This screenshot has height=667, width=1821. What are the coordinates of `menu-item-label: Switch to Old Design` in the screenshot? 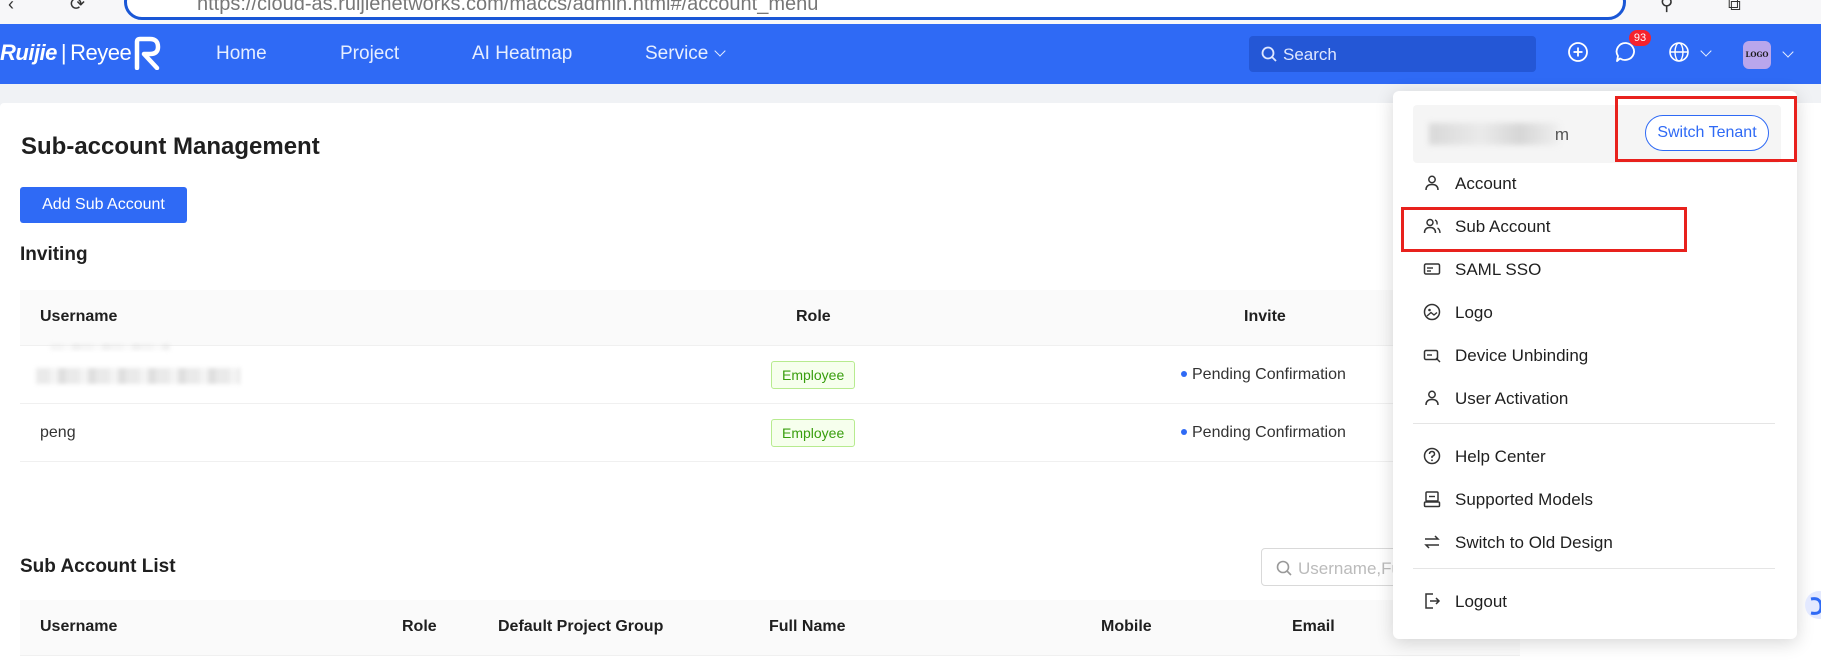 It's located at (1534, 542).